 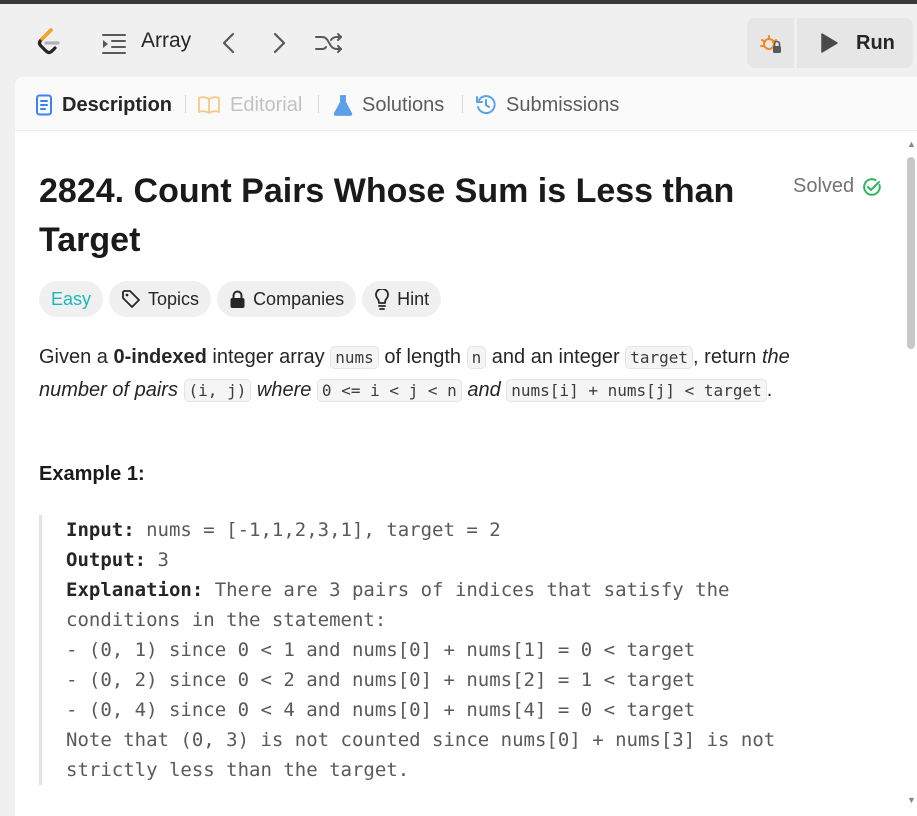 I want to click on desc-text: integer array, so click(x=268, y=357).